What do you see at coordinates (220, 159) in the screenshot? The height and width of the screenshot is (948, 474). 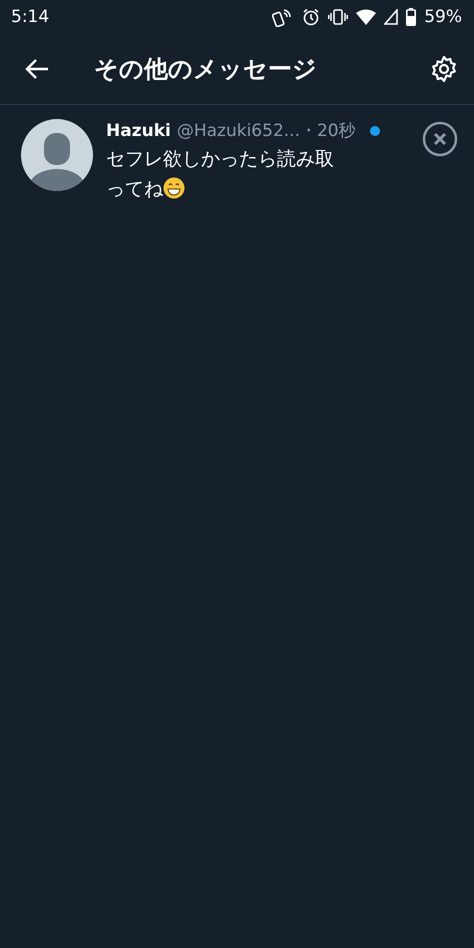 I see `message-text: セフレ欲しかったら読み取` at bounding box center [220, 159].